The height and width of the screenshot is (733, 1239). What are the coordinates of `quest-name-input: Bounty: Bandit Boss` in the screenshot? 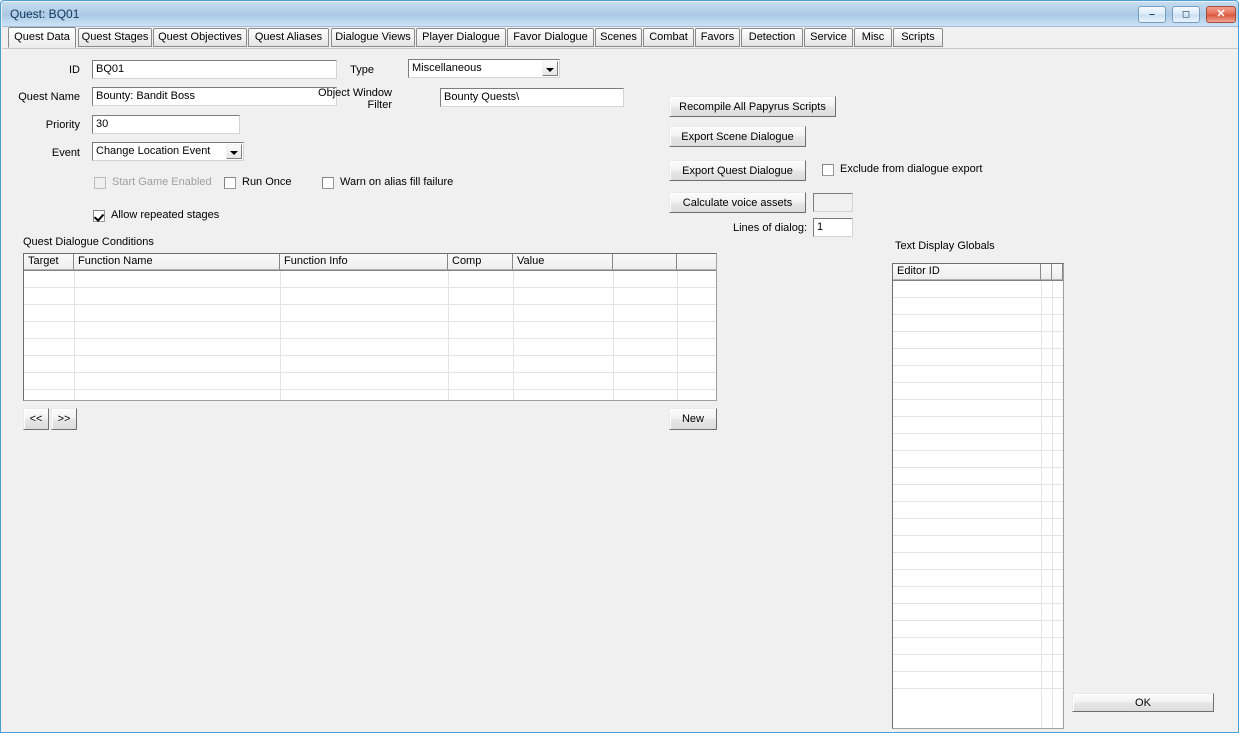 It's located at (214, 96).